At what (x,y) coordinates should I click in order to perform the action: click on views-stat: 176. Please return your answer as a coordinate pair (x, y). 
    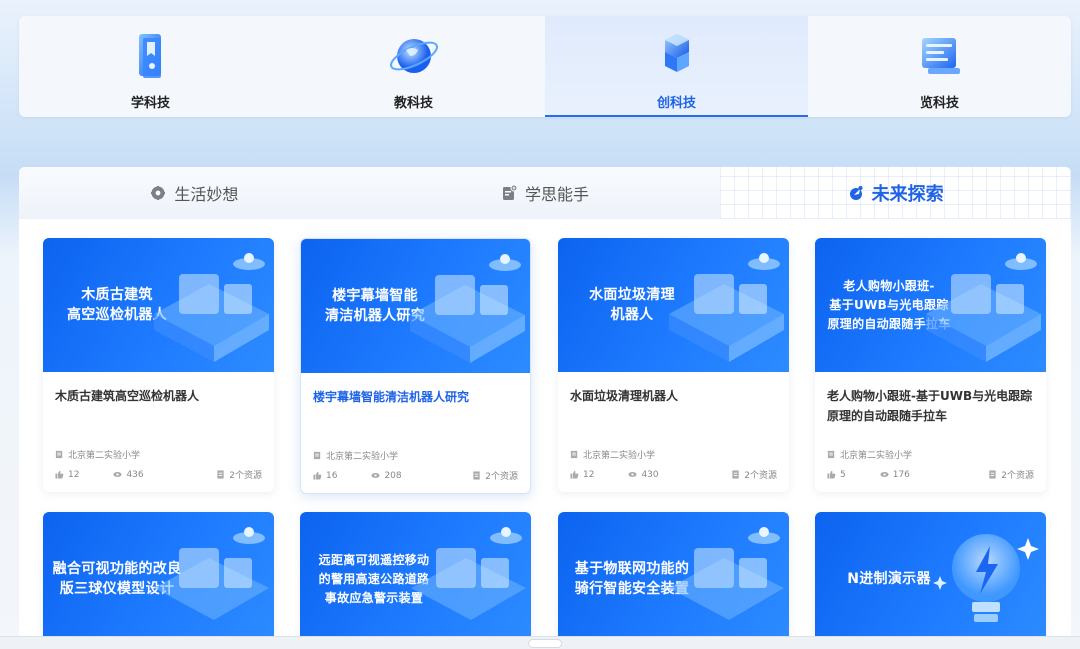
    Looking at the image, I should click on (895, 475).